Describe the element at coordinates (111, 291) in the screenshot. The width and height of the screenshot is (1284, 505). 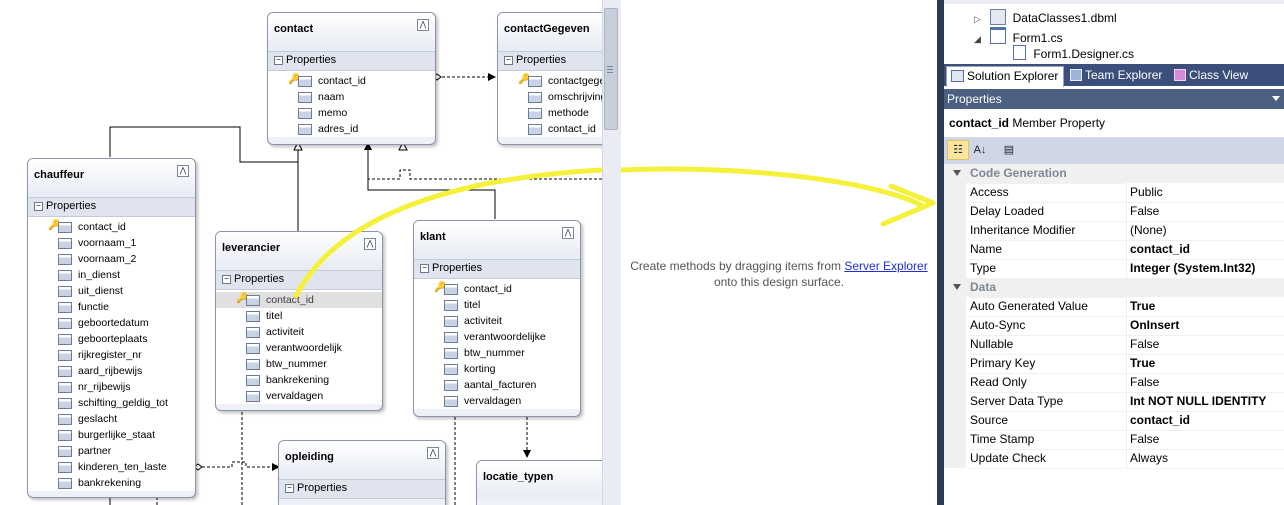
I see `entity-property-row: uit_dienst` at that location.